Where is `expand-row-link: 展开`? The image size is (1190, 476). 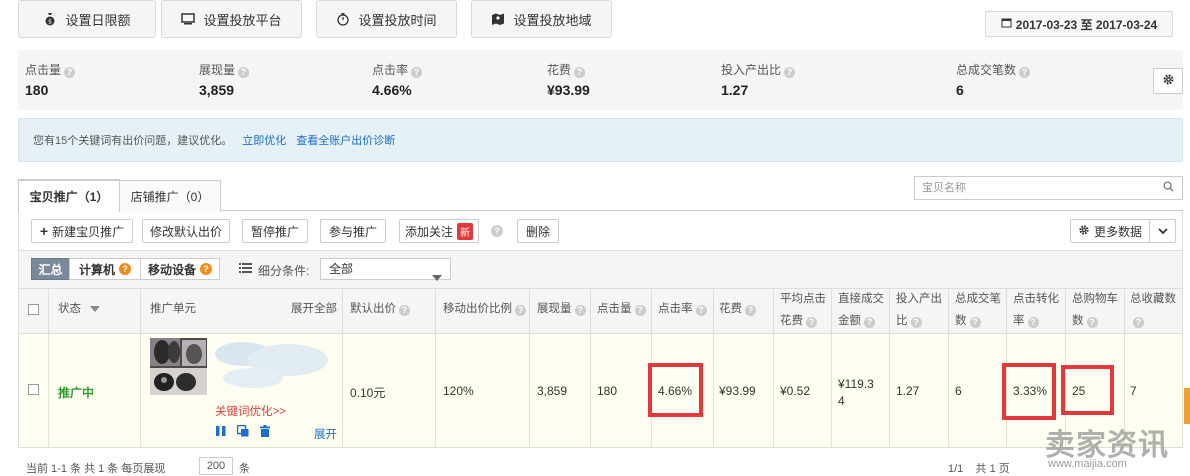
expand-row-link: 展开 is located at coordinates (325, 434).